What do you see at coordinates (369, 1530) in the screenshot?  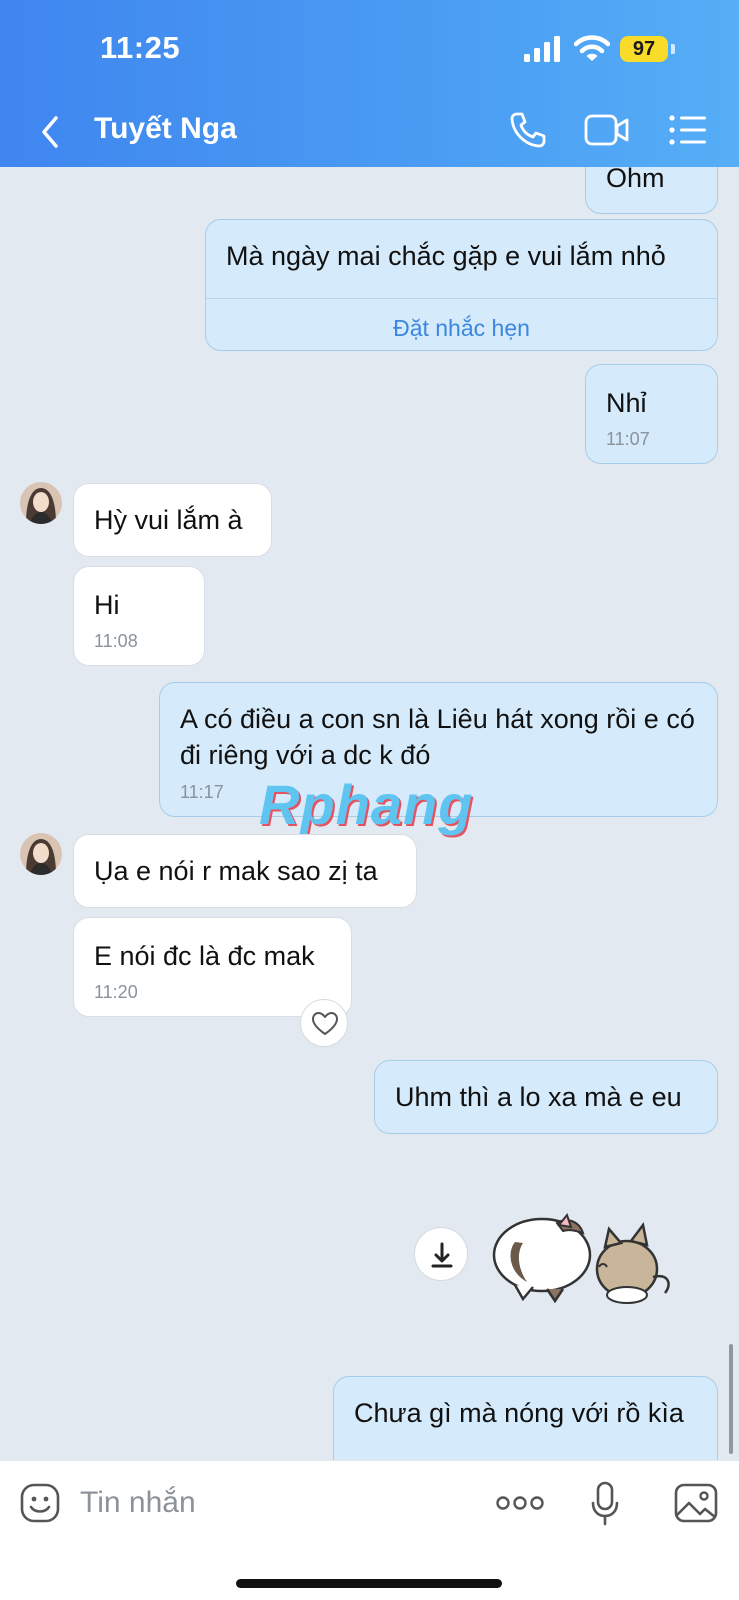 I see `message-composer` at bounding box center [369, 1530].